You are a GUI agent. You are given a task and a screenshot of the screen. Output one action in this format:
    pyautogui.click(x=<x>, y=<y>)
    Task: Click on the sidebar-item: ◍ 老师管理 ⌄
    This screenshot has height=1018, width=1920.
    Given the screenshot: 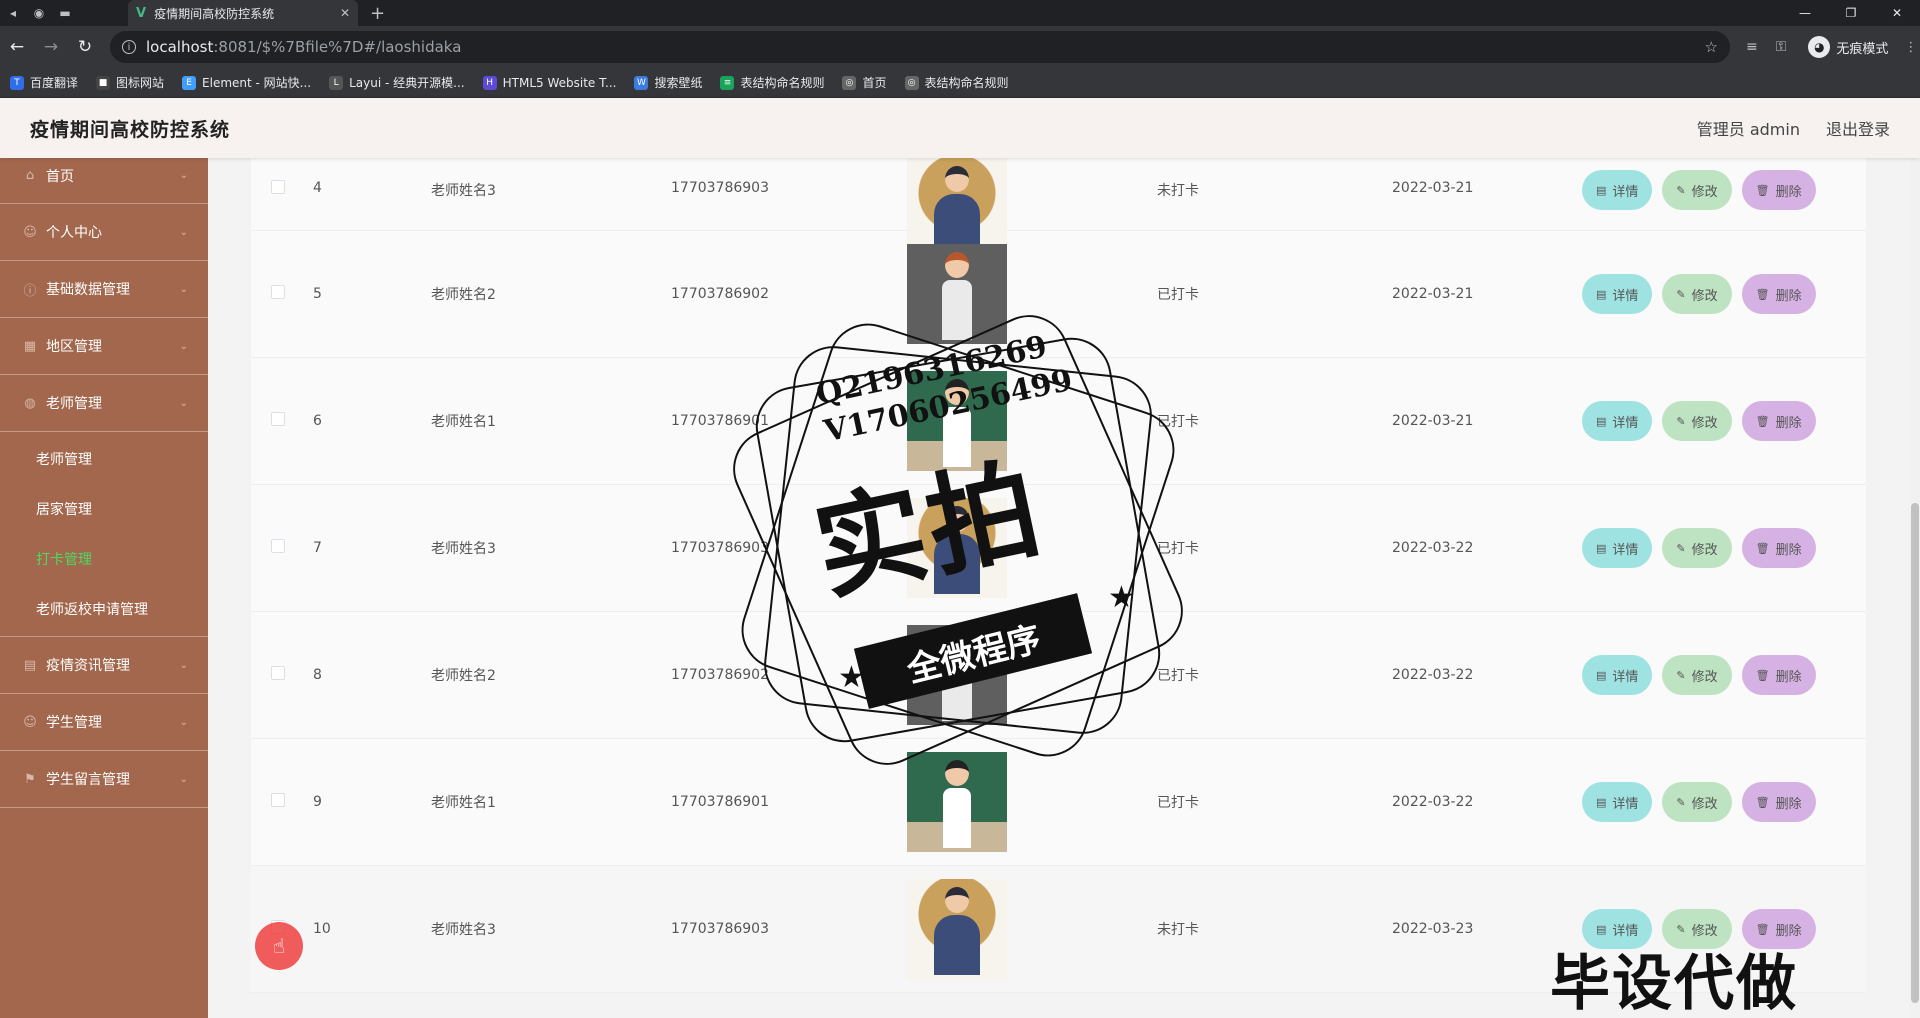 What is the action you would take?
    pyautogui.click(x=104, y=403)
    